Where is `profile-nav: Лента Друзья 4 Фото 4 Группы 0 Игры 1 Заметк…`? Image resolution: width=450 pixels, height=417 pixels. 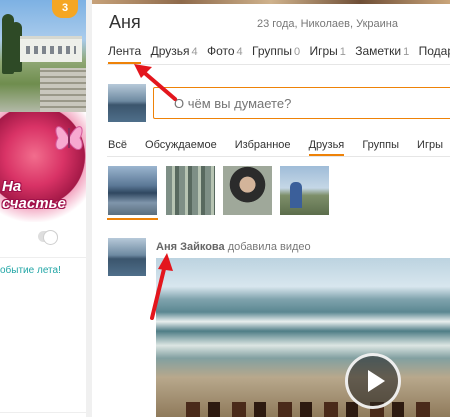 profile-nav: Лента Друзья 4 Фото 4 Группы 0 Игры 1 Заметк… is located at coordinates (279, 54).